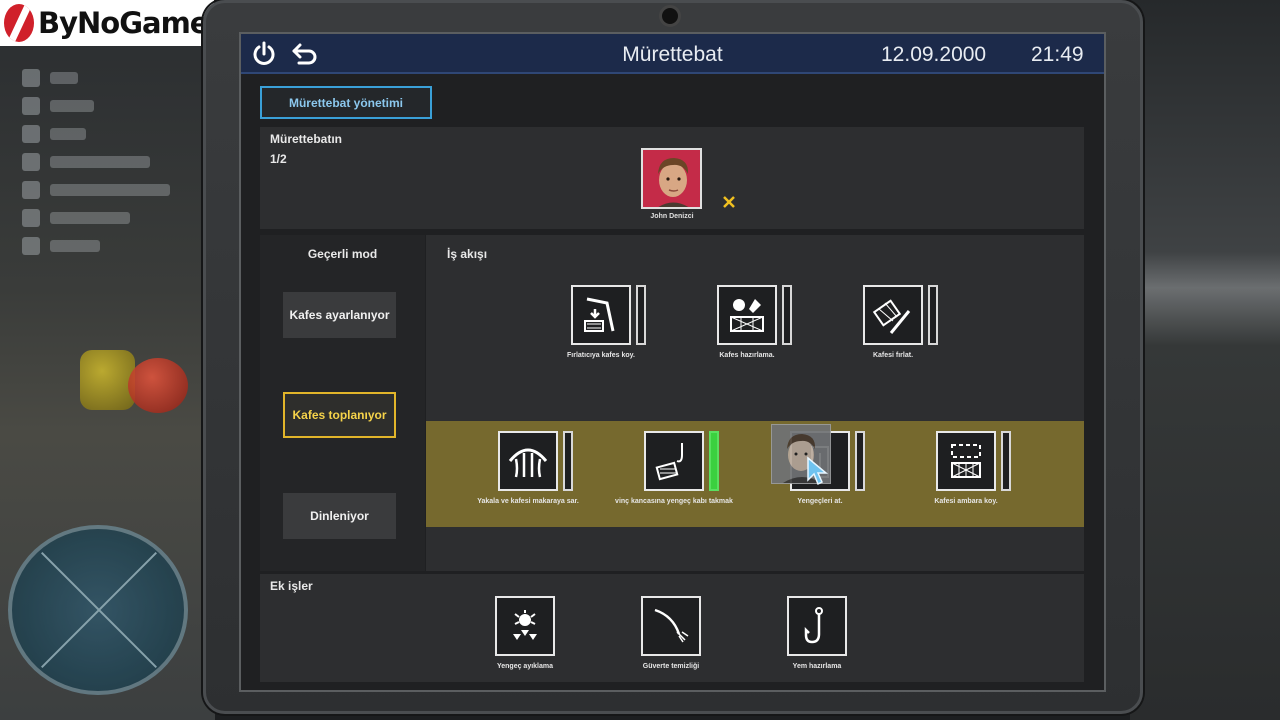 The height and width of the screenshot is (720, 1280). What do you see at coordinates (342, 254) in the screenshot?
I see `mode-title: Geçerli mod` at bounding box center [342, 254].